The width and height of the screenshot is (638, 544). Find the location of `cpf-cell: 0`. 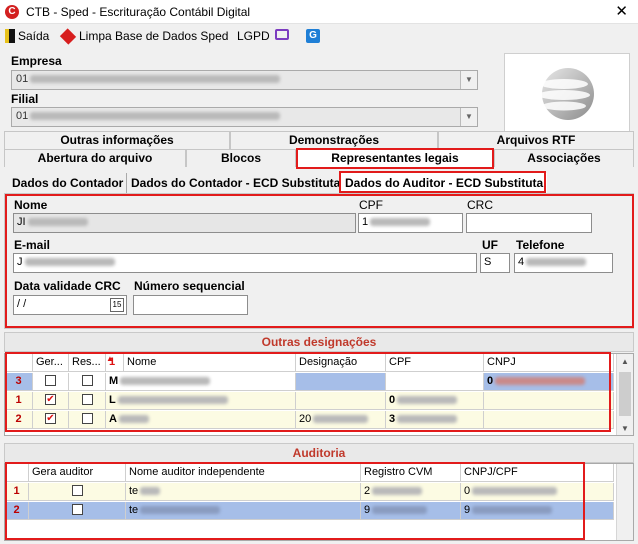

cpf-cell: 0 is located at coordinates (435, 401).